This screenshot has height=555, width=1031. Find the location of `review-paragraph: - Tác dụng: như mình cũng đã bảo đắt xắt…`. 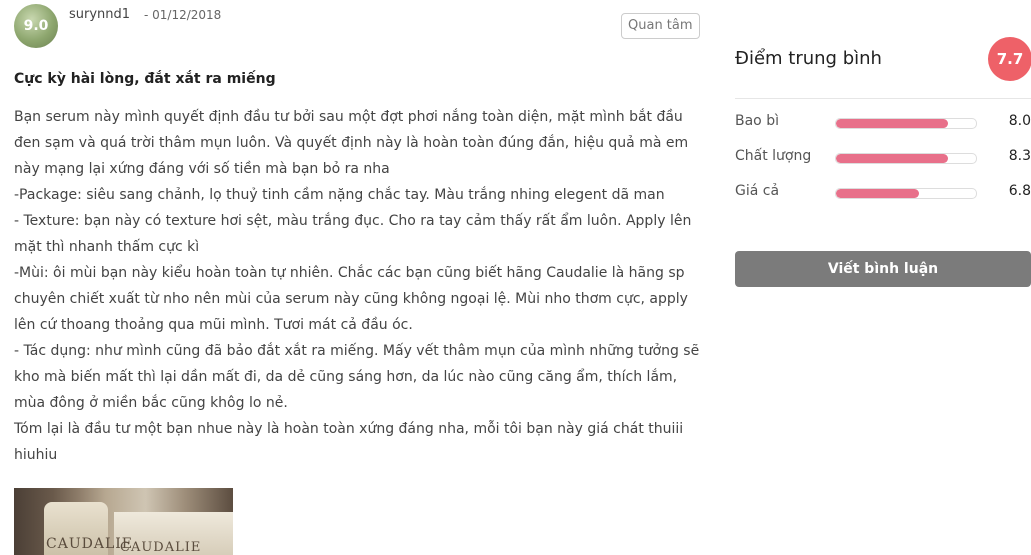

review-paragraph: - Tác dụng: như mình cũng đã bảo đắt xắt… is located at coordinates (357, 377).